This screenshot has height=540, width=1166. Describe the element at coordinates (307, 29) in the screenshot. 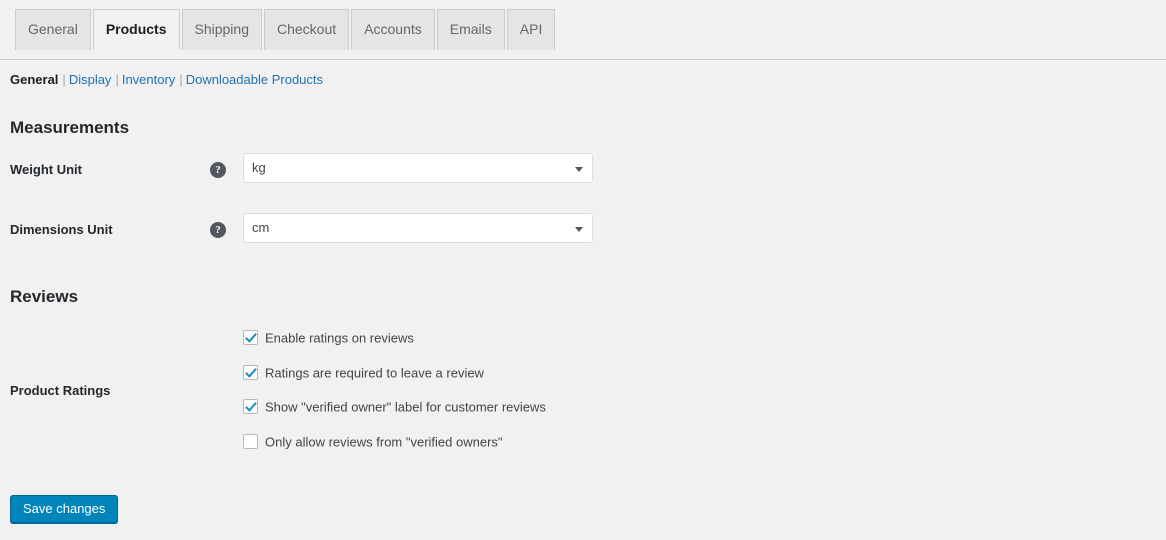

I see `tab-checkout: Checkout` at that location.